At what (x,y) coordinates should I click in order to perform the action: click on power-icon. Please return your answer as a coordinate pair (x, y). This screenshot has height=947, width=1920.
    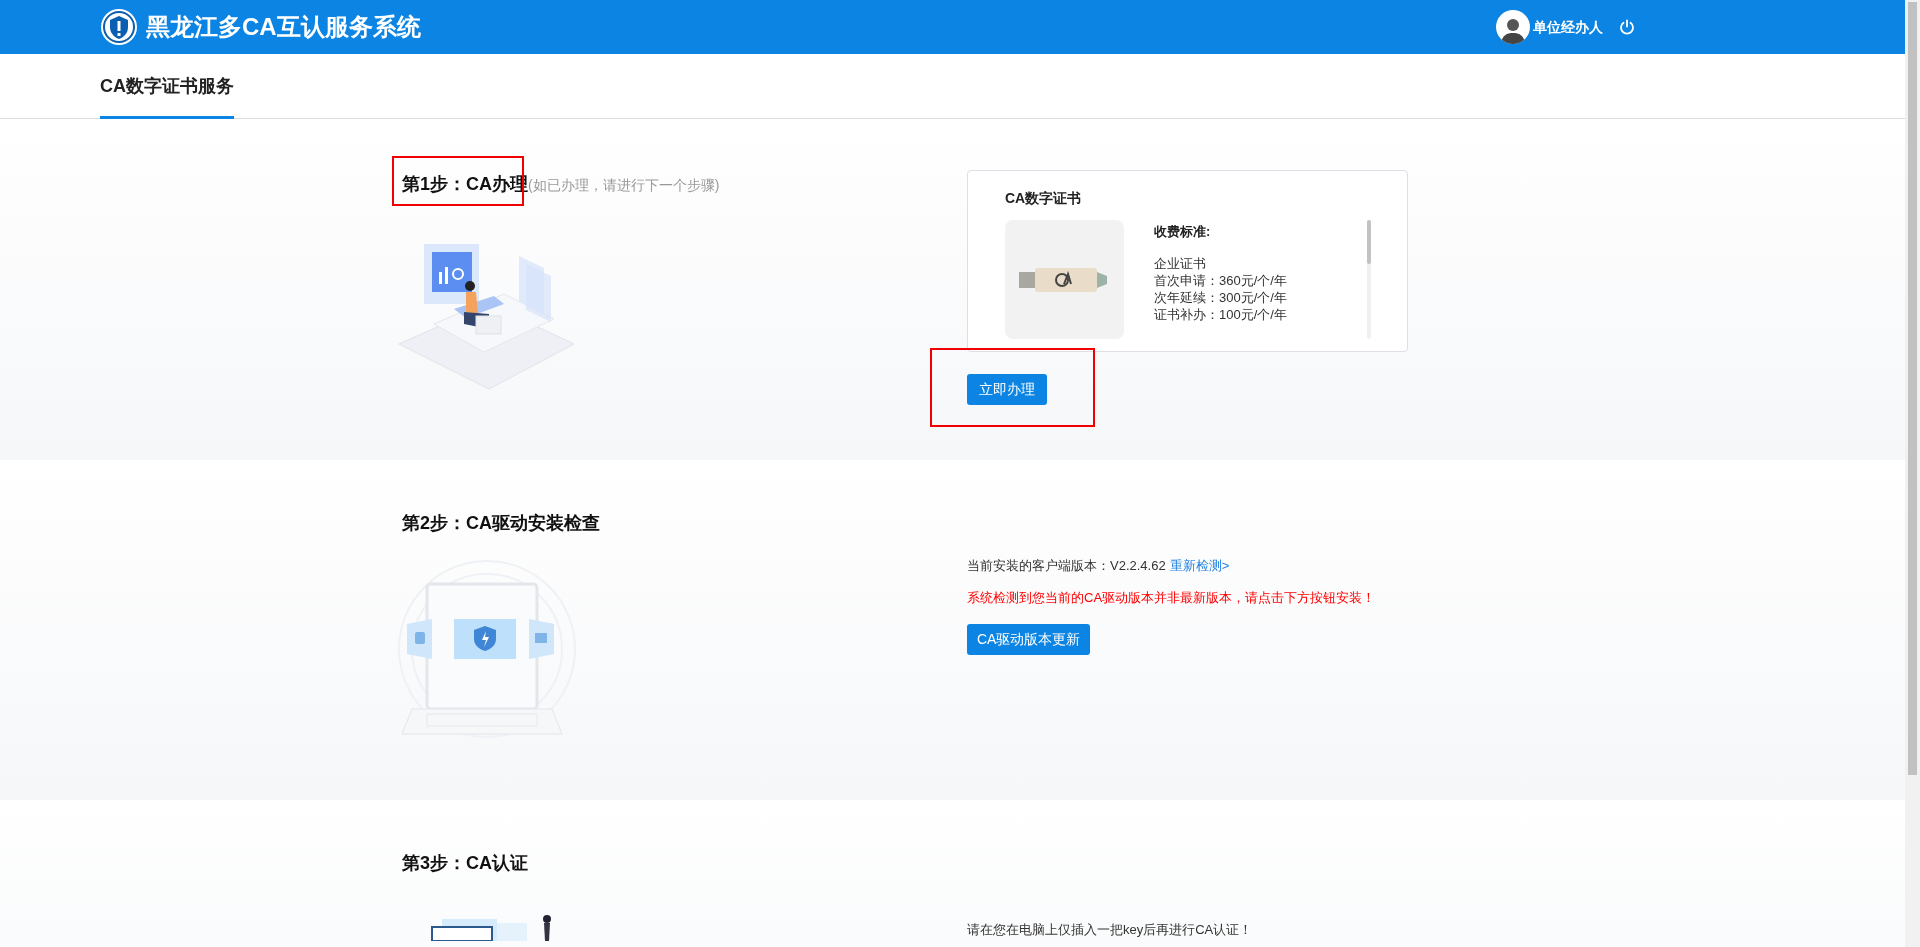
    Looking at the image, I should click on (1627, 27).